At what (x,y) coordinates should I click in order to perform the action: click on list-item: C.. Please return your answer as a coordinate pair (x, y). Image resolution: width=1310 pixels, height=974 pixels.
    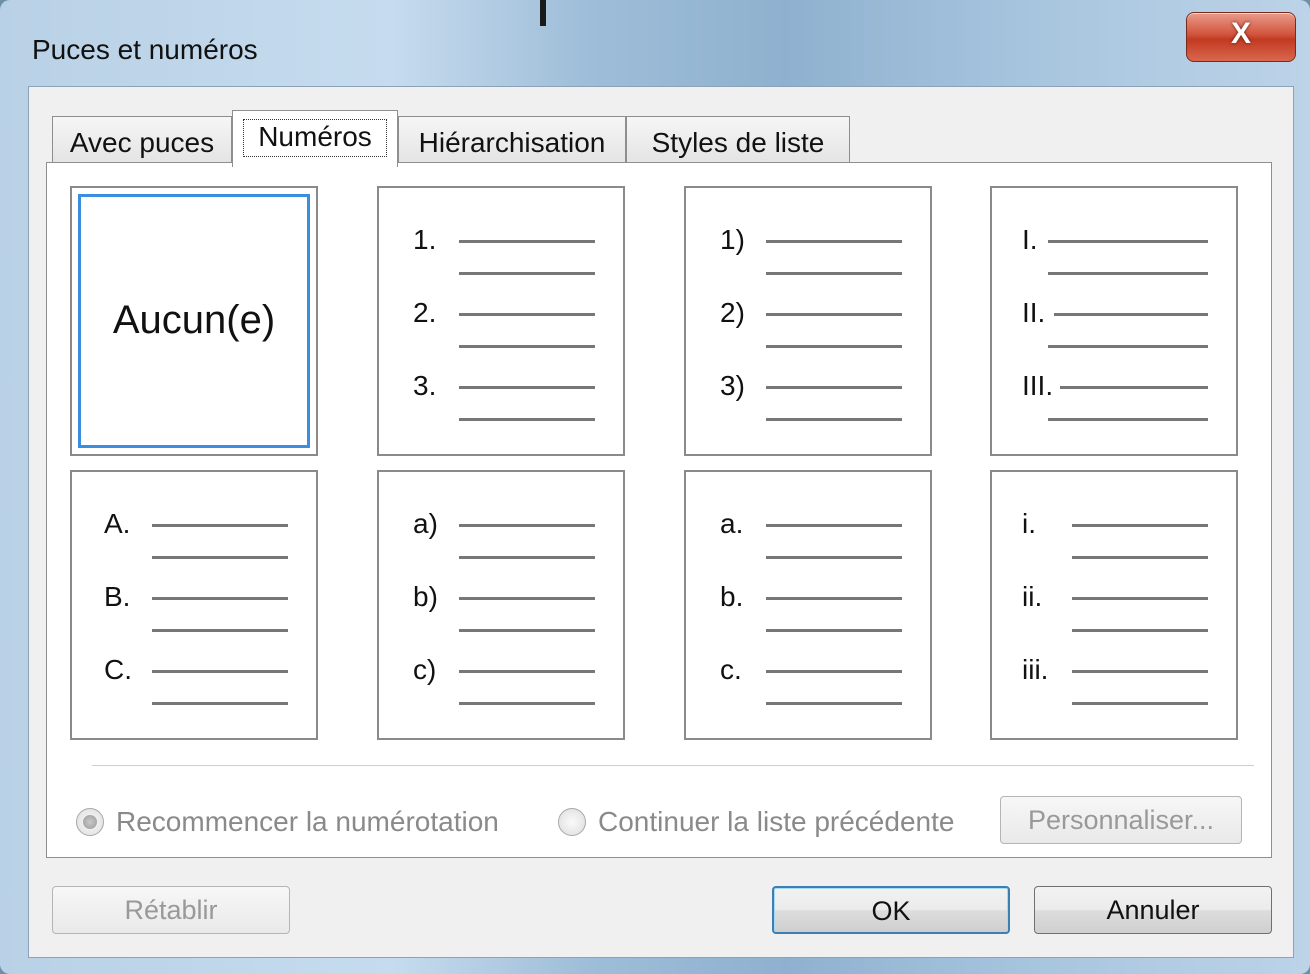
    Looking at the image, I should click on (194, 679).